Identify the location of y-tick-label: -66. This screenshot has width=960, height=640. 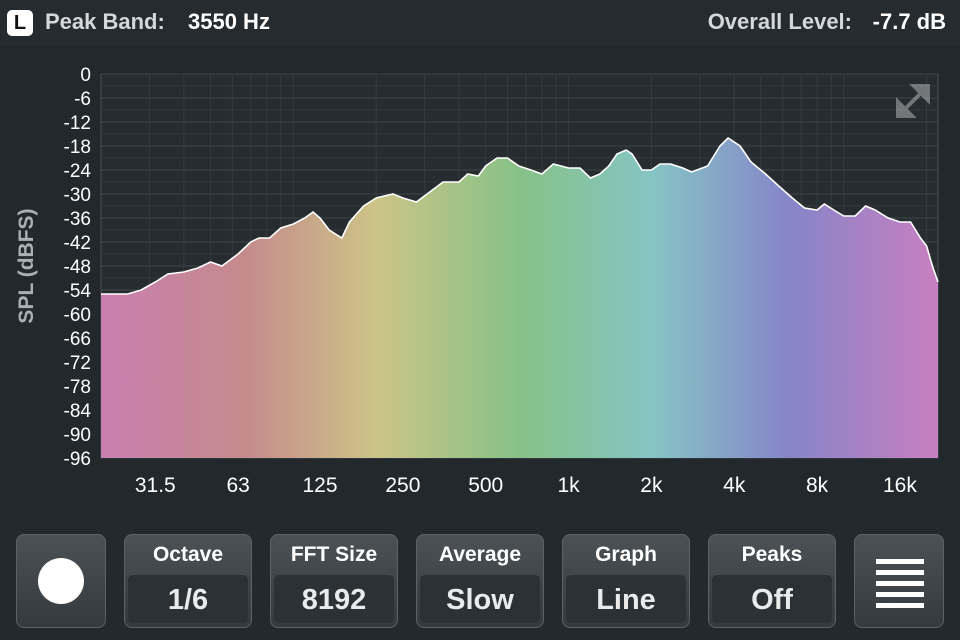
(77, 339).